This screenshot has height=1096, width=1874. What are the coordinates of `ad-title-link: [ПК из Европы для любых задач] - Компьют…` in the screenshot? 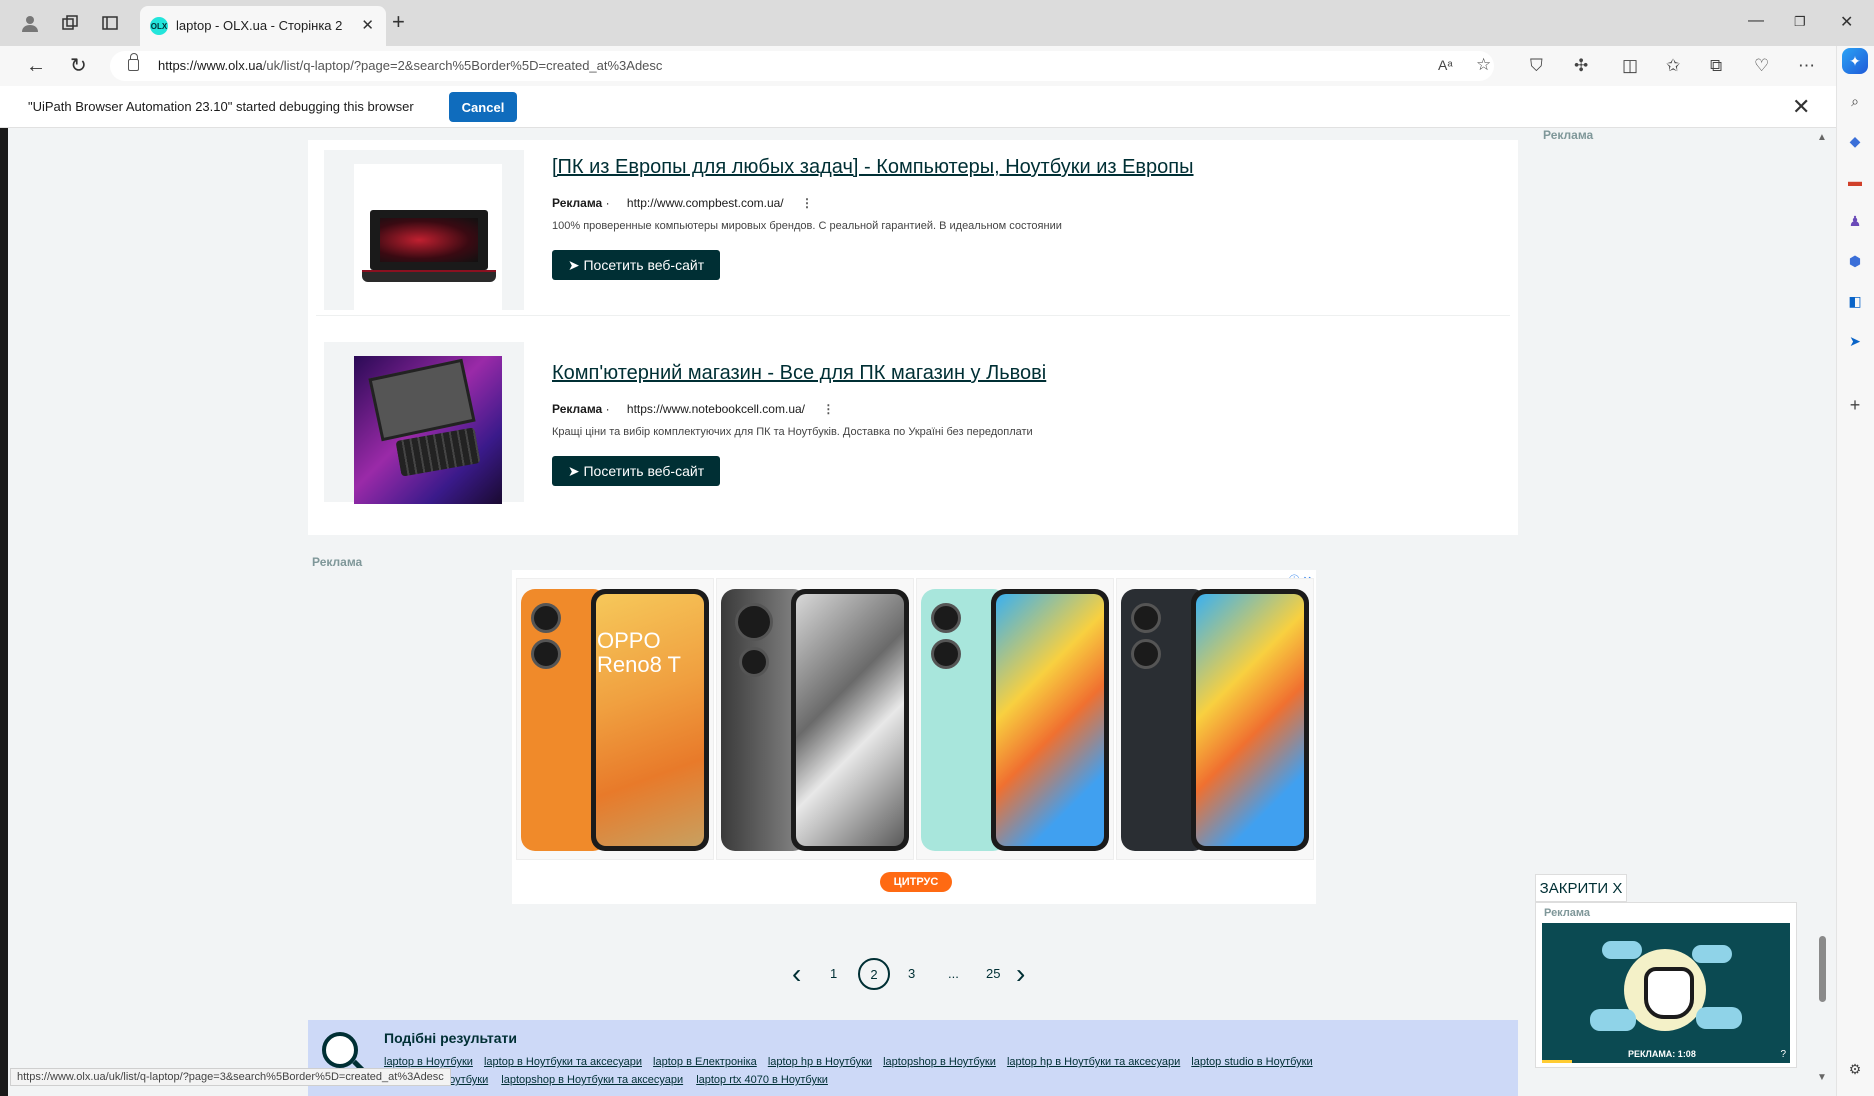 It's located at (873, 167).